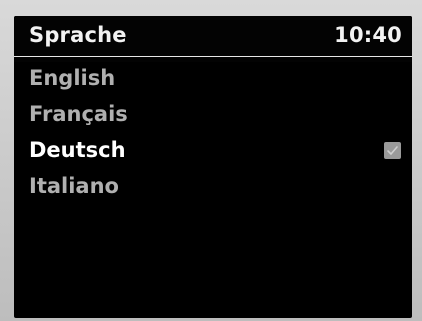 This screenshot has width=422, height=321. Describe the element at coordinates (72, 78) in the screenshot. I see `language-label: English` at that location.